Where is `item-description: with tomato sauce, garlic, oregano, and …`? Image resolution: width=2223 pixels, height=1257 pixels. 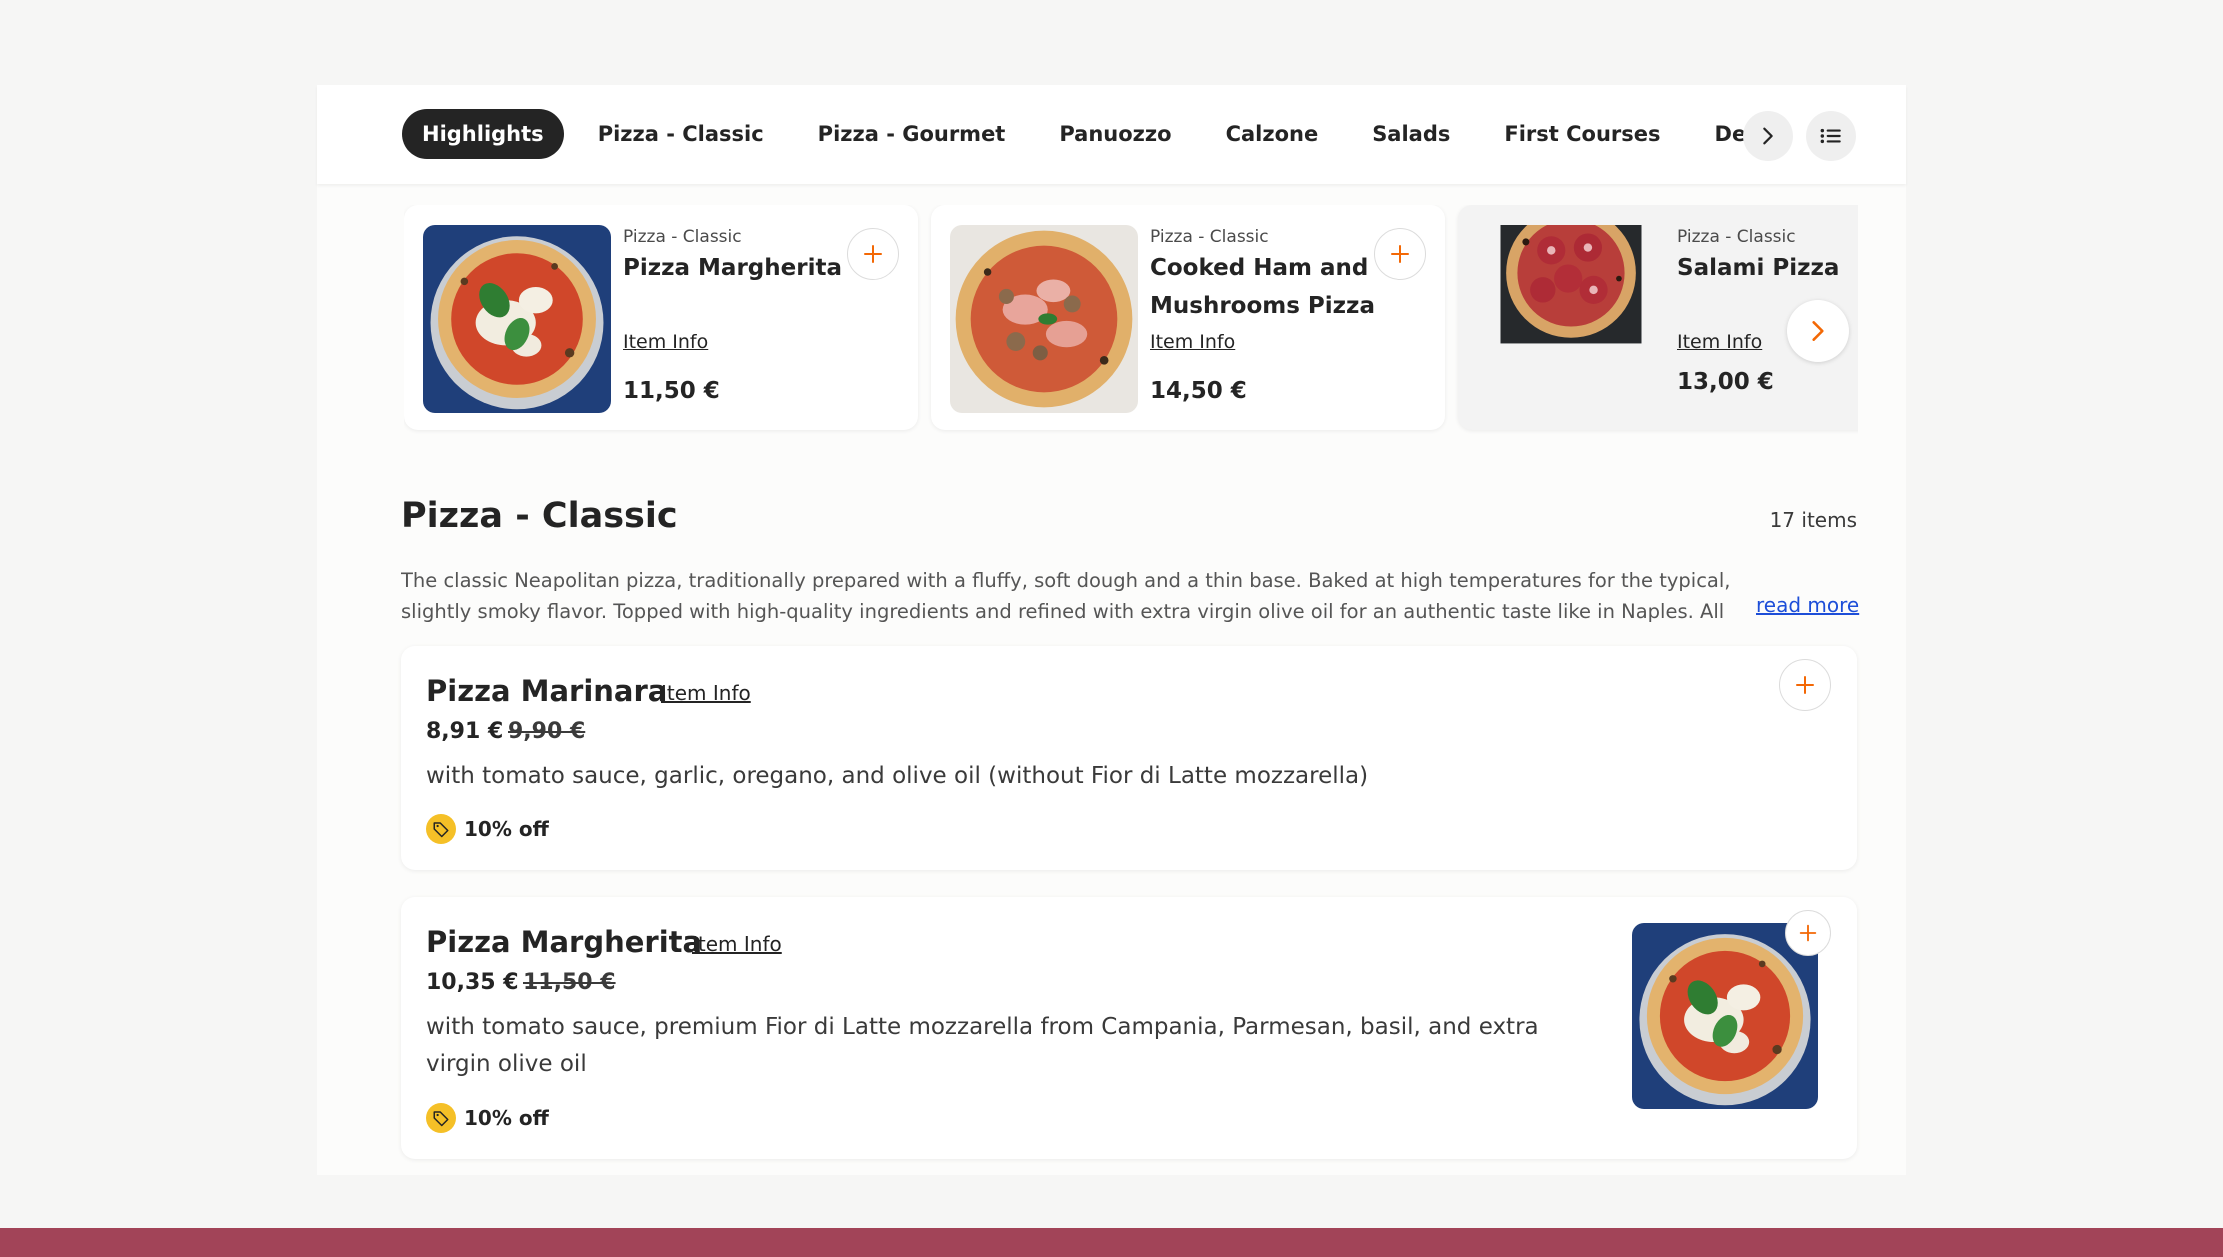
item-description: with tomato sauce, garlic, oregano, and … is located at coordinates (897, 776).